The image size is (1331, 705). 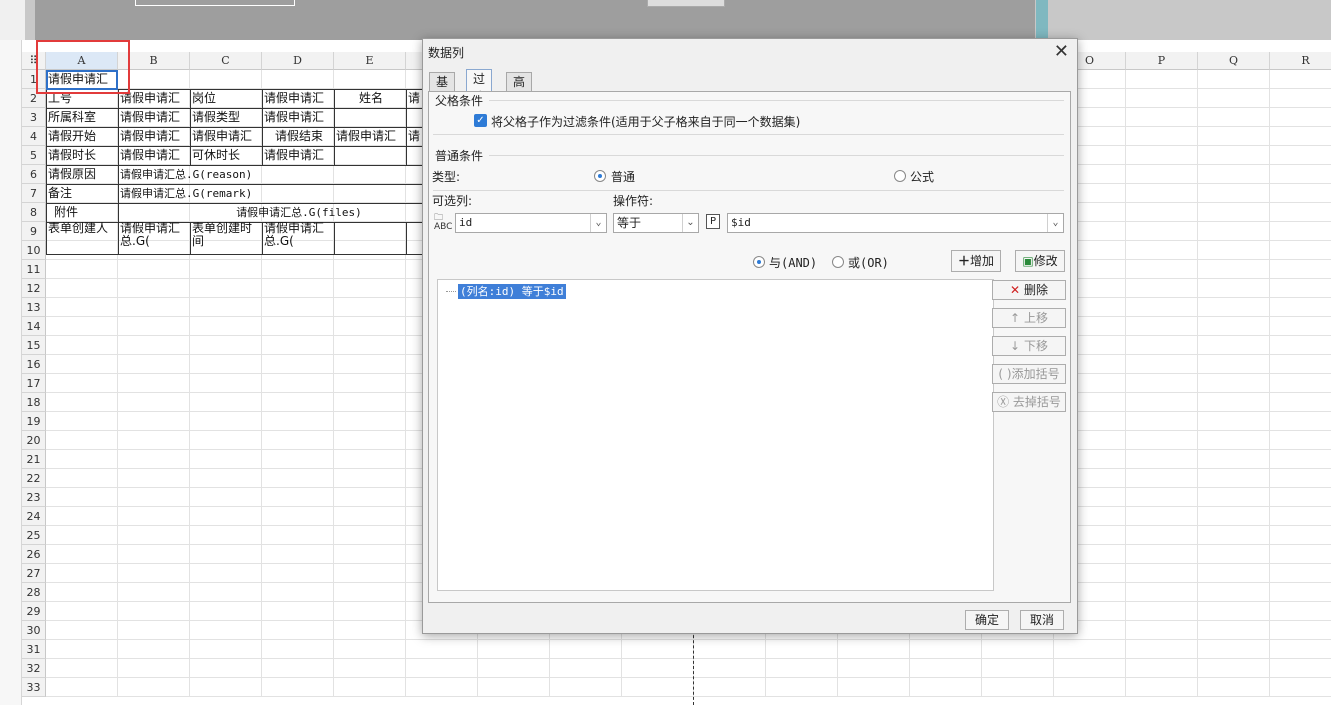 What do you see at coordinates (82, 117) in the screenshot?
I see `cell-a3: 所属科室` at bounding box center [82, 117].